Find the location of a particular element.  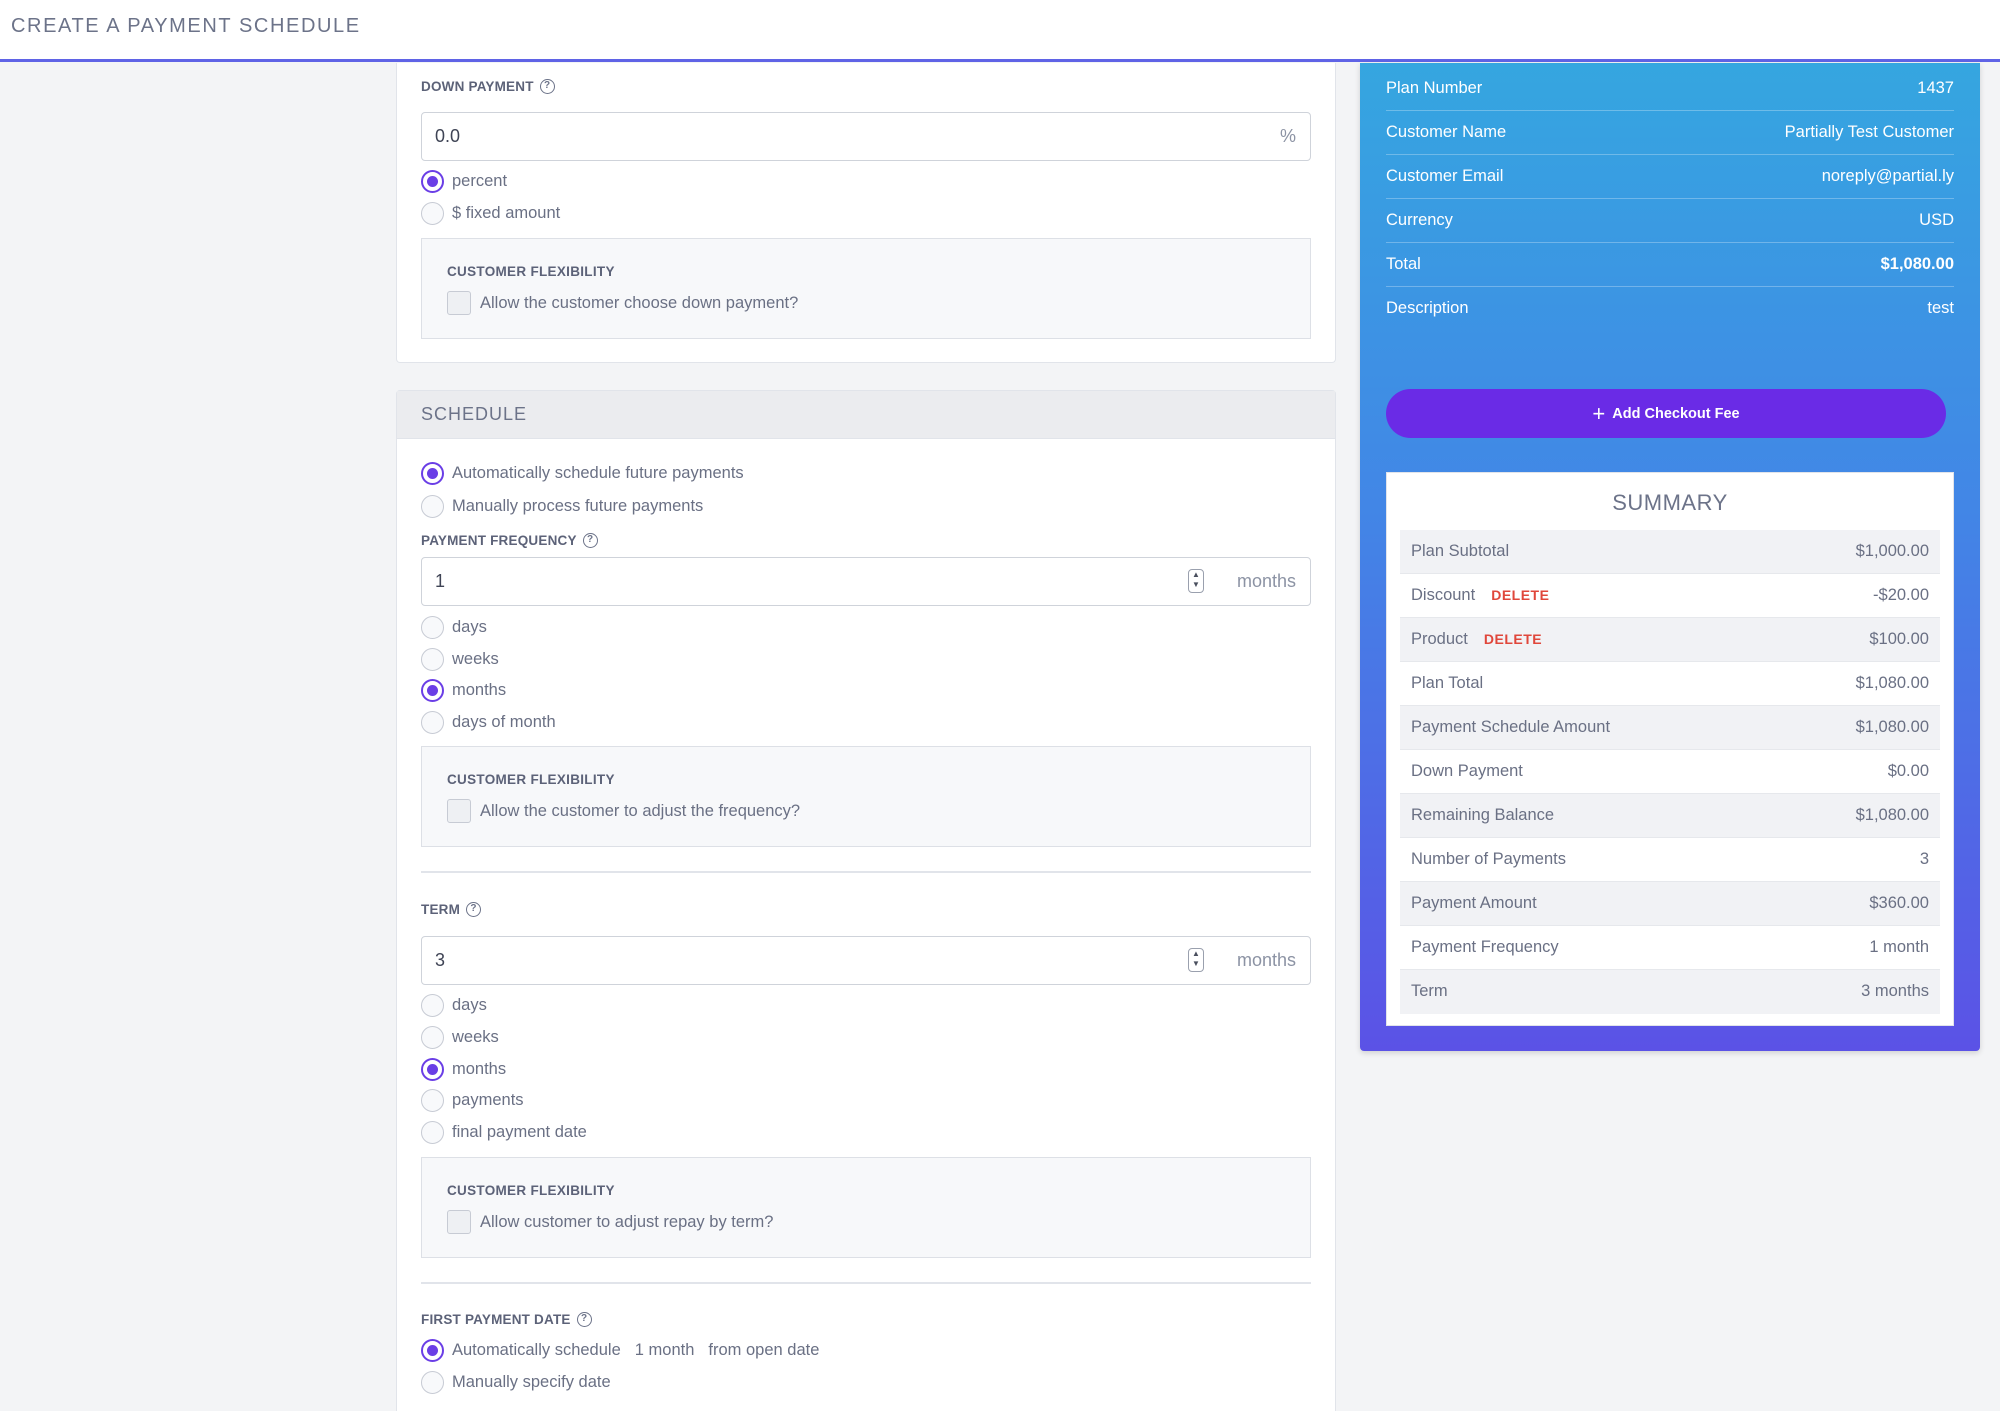

radio-label: percent is located at coordinates (480, 181).